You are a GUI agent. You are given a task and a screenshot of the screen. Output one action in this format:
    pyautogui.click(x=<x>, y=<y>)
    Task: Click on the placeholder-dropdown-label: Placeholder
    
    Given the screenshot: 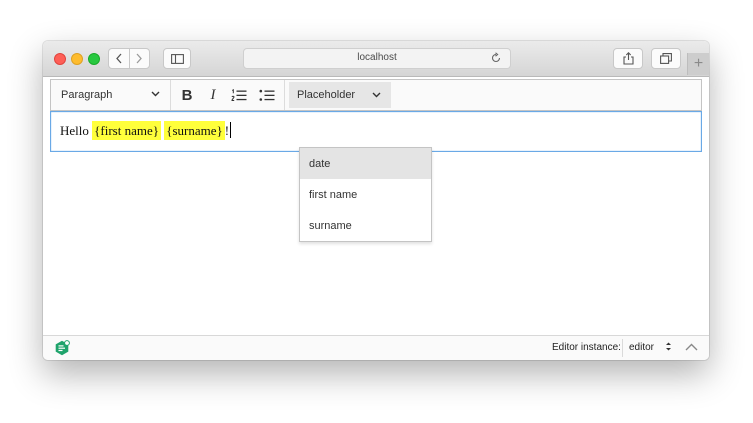 What is the action you would take?
    pyautogui.click(x=326, y=95)
    